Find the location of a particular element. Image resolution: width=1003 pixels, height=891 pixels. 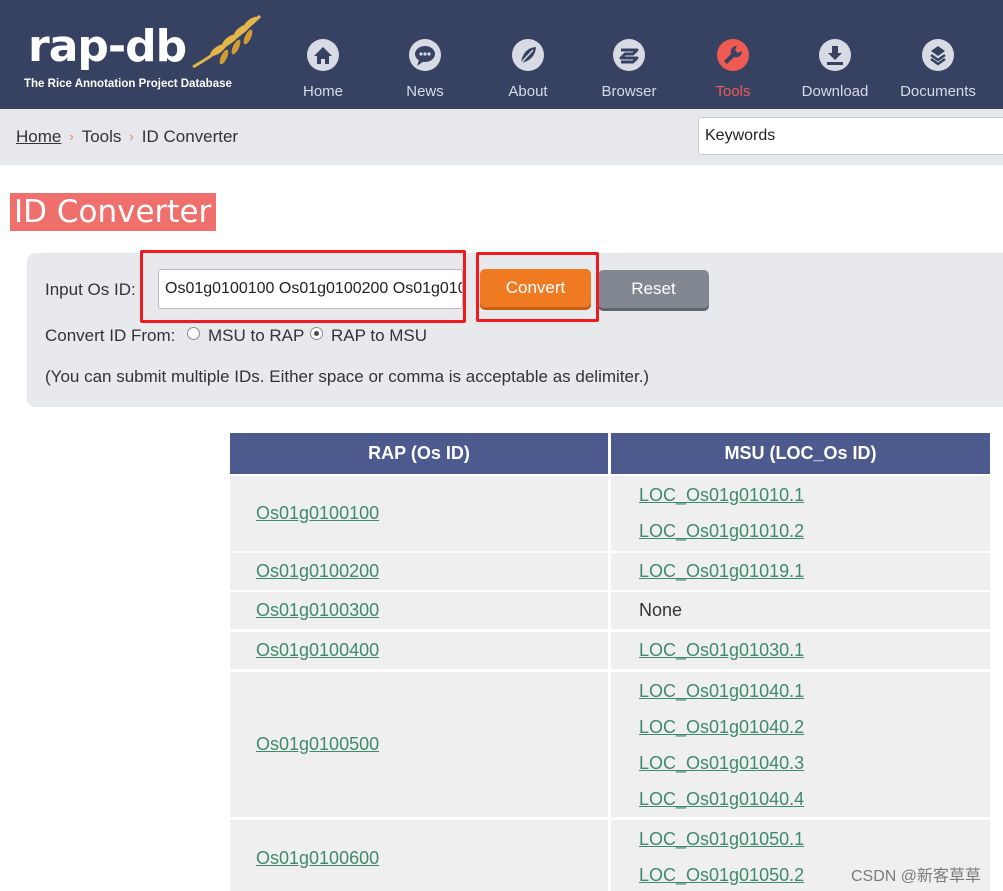

keywords-search-input: Keywords is located at coordinates (850, 136).